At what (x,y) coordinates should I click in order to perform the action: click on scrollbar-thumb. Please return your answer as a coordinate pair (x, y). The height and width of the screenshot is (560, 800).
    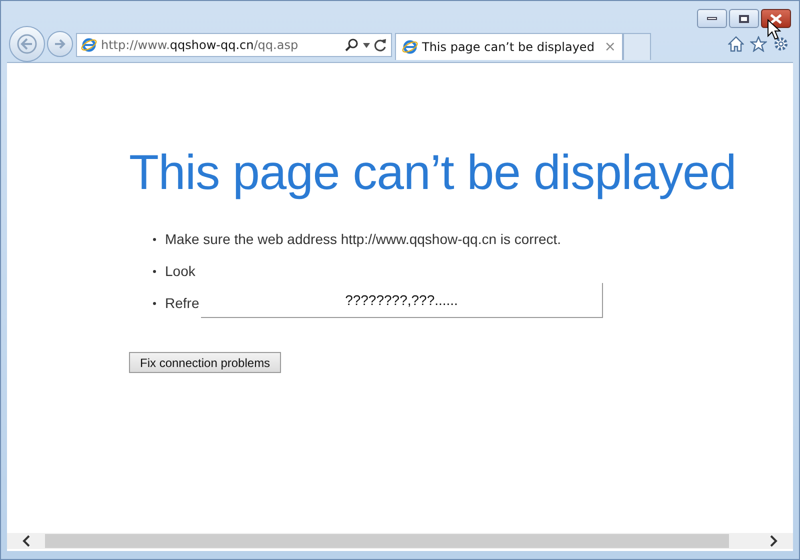
    Looking at the image, I should click on (387, 541).